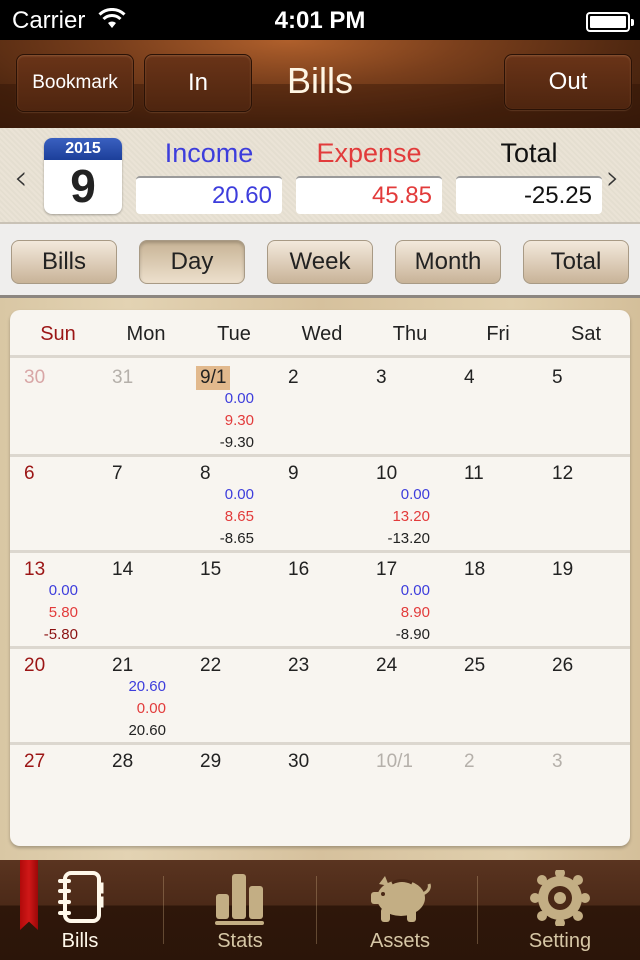  What do you see at coordinates (316, 910) in the screenshot?
I see `tab-divider` at bounding box center [316, 910].